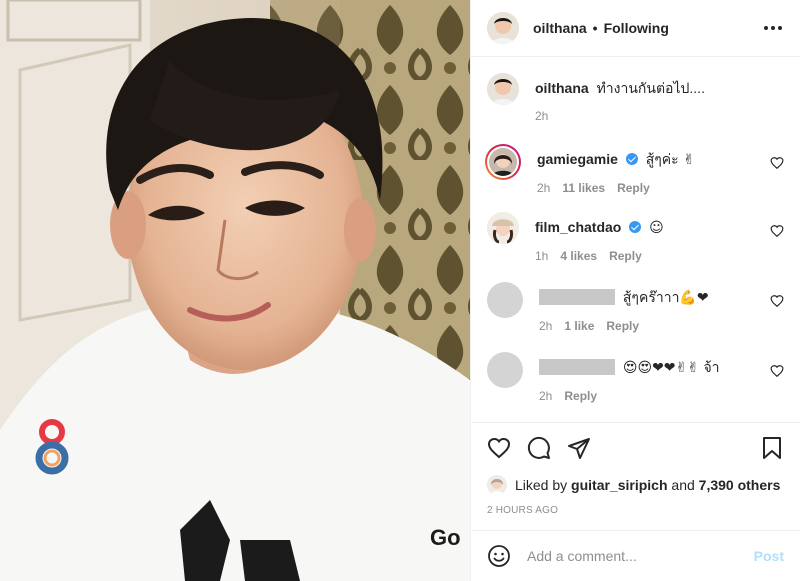 This screenshot has height=581, width=800. I want to click on likes-others-count: 7,390 others, so click(740, 485).